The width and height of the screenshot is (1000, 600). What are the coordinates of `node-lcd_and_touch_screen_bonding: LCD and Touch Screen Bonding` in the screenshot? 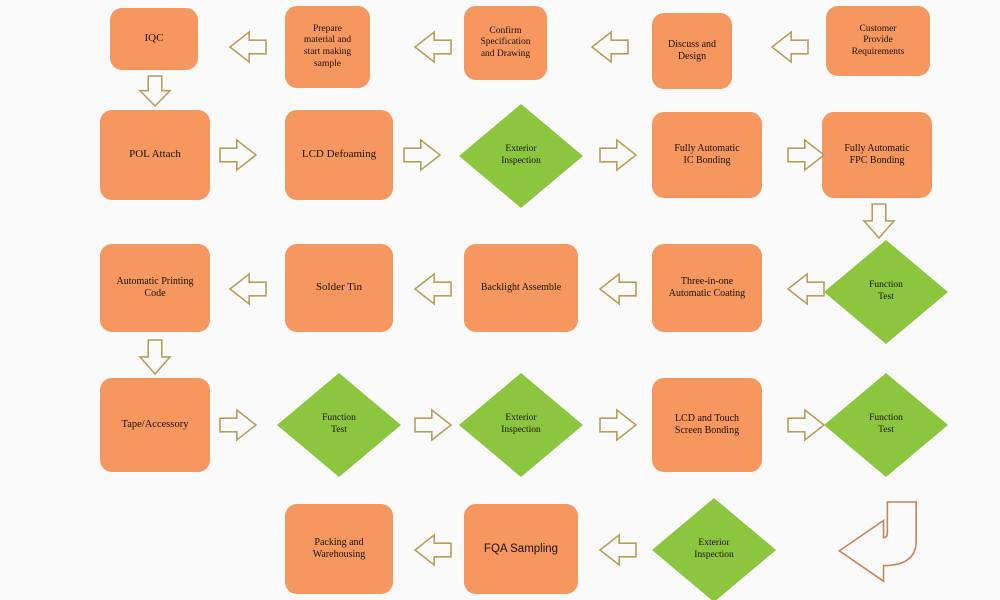 It's located at (707, 425).